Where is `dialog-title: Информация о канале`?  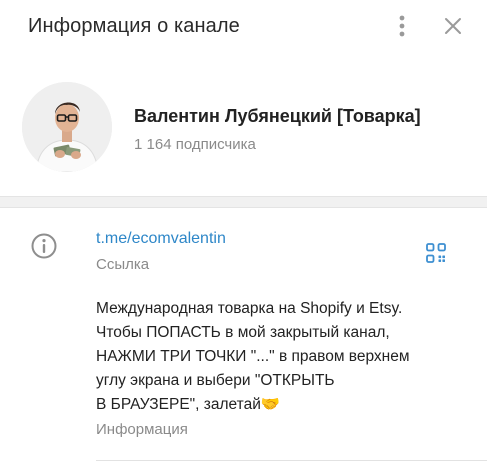 dialog-title: Информация о канале is located at coordinates (134, 26).